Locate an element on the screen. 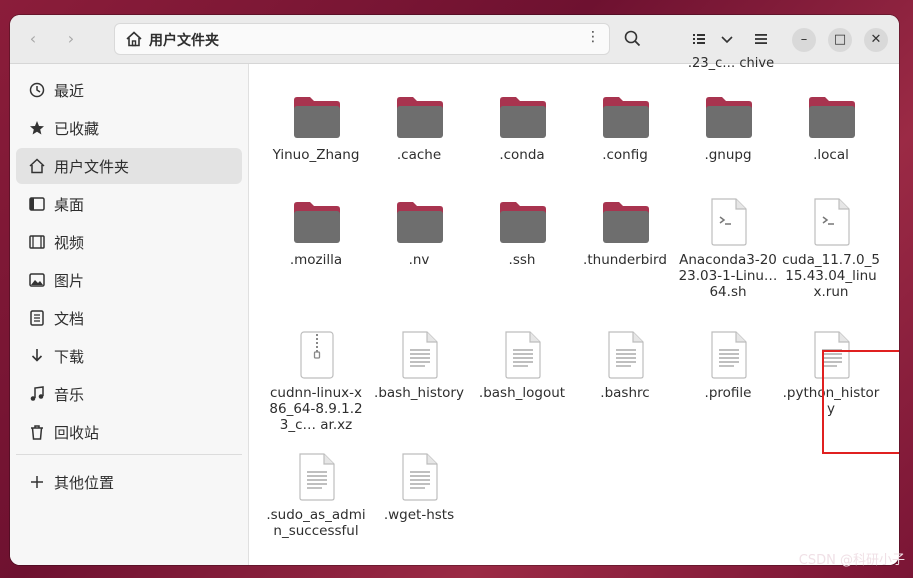  sidebar-item-label: 文档 is located at coordinates (69, 319).